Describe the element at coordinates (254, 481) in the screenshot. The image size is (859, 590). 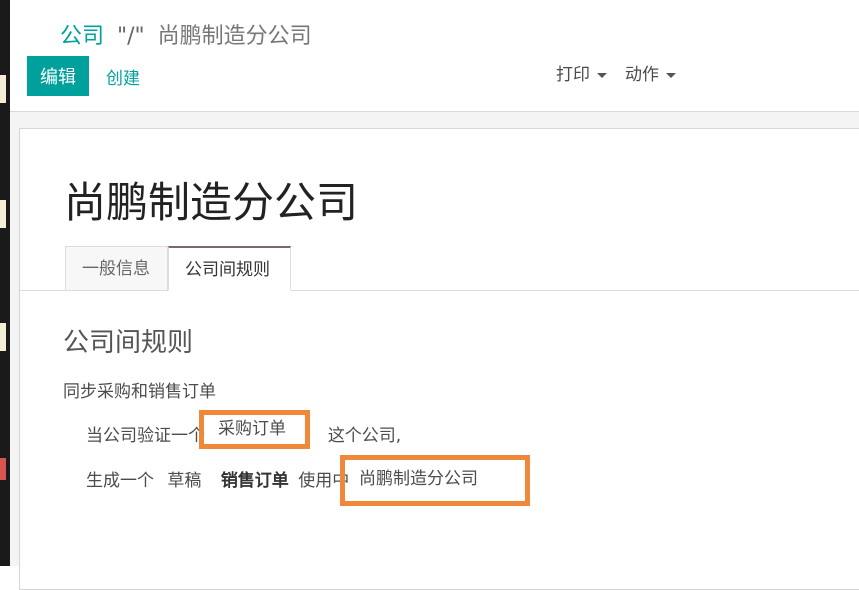
I see `rule2-document-type: 销售订单` at that location.